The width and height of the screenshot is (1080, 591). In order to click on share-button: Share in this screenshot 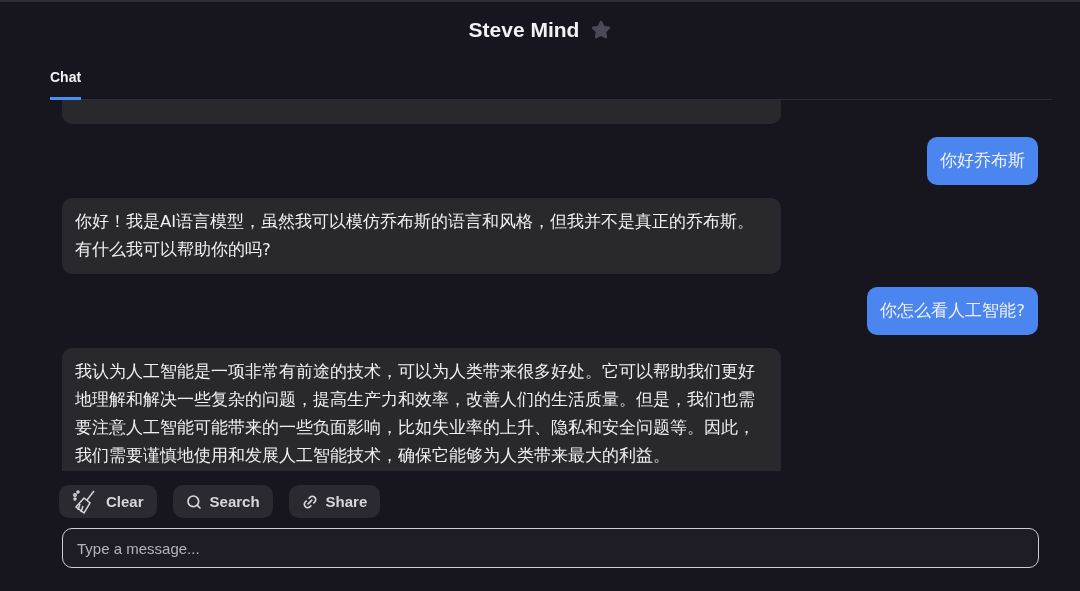, I will do `click(334, 501)`.